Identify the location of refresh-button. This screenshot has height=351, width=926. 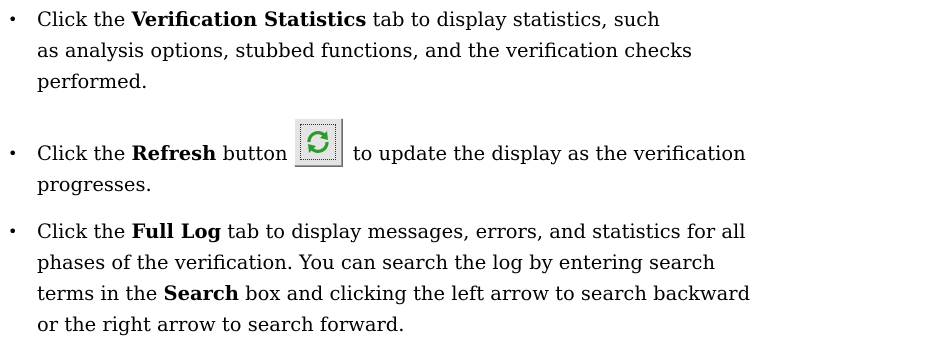
(317, 142).